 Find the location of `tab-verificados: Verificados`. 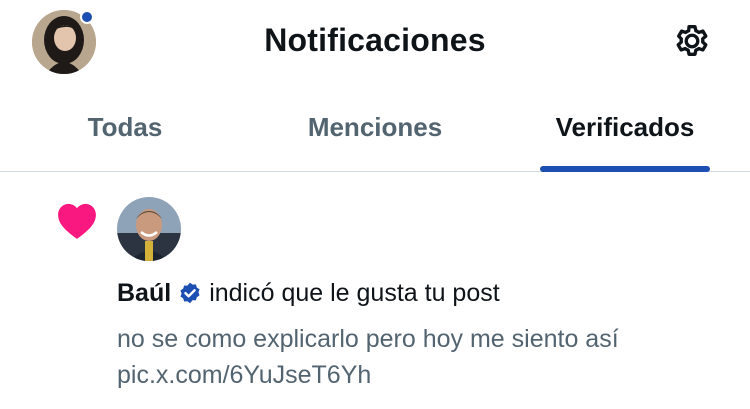

tab-verificados: Verificados is located at coordinates (625, 128).